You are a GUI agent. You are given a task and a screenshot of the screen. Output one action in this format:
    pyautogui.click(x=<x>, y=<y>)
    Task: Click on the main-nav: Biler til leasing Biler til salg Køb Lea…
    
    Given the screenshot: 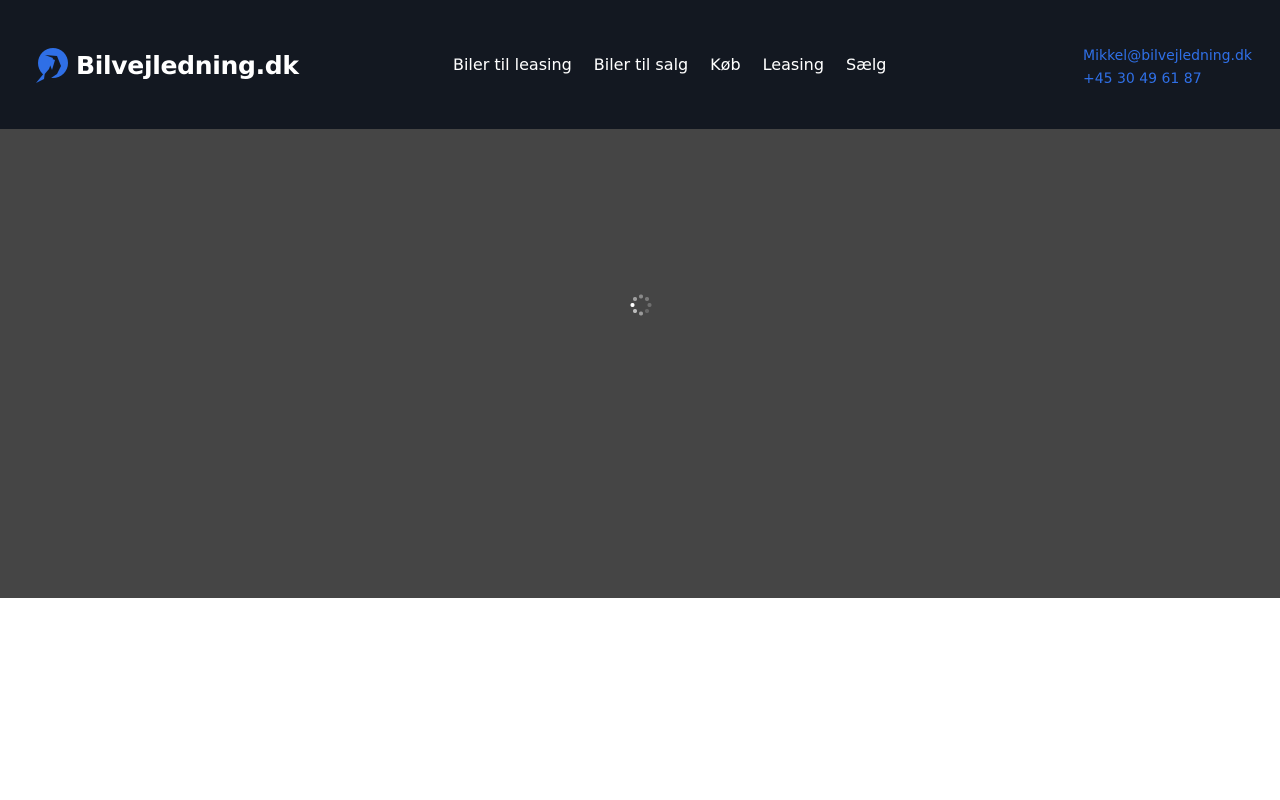 What is the action you would take?
    pyautogui.click(x=669, y=65)
    